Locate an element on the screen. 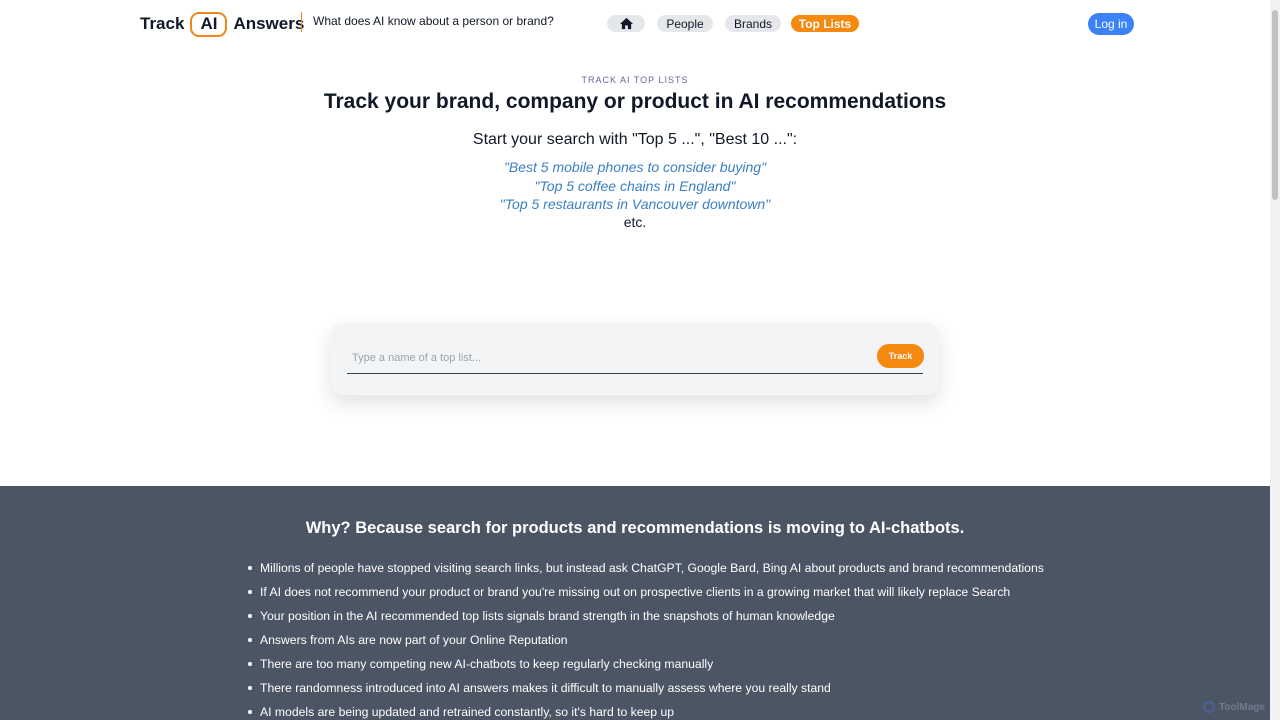 The image size is (1280, 720). watermark: ToolMage is located at coordinates (1234, 707).